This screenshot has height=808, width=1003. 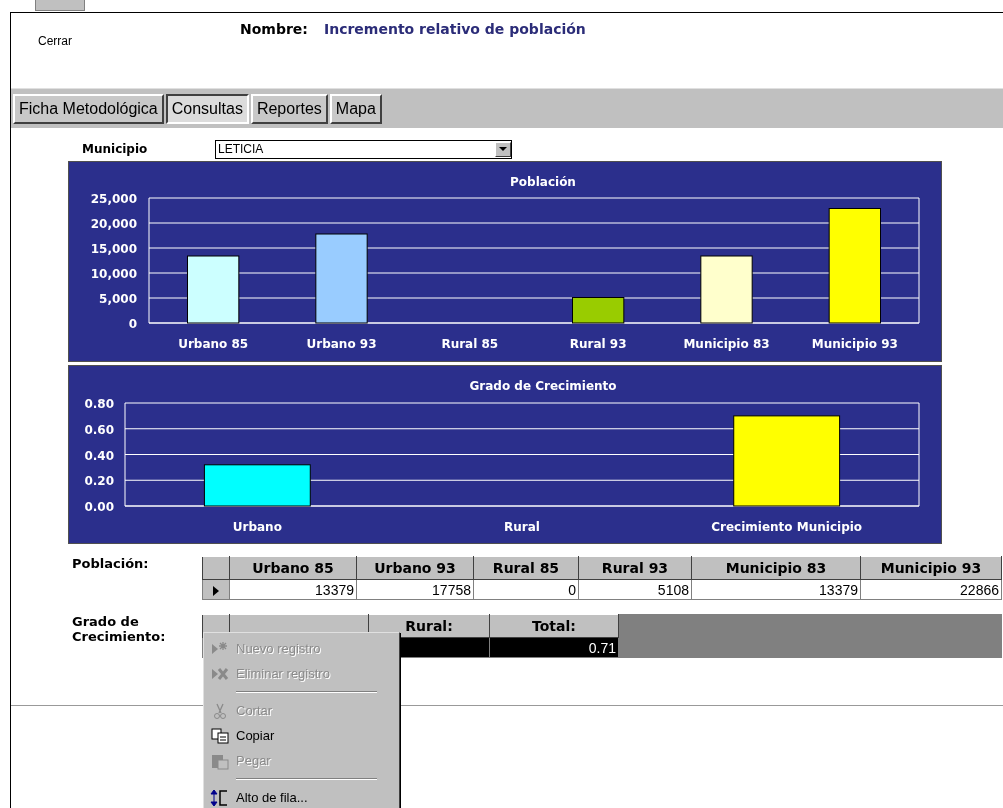 What do you see at coordinates (132, 324) in the screenshot?
I see `tick-label: 0` at bounding box center [132, 324].